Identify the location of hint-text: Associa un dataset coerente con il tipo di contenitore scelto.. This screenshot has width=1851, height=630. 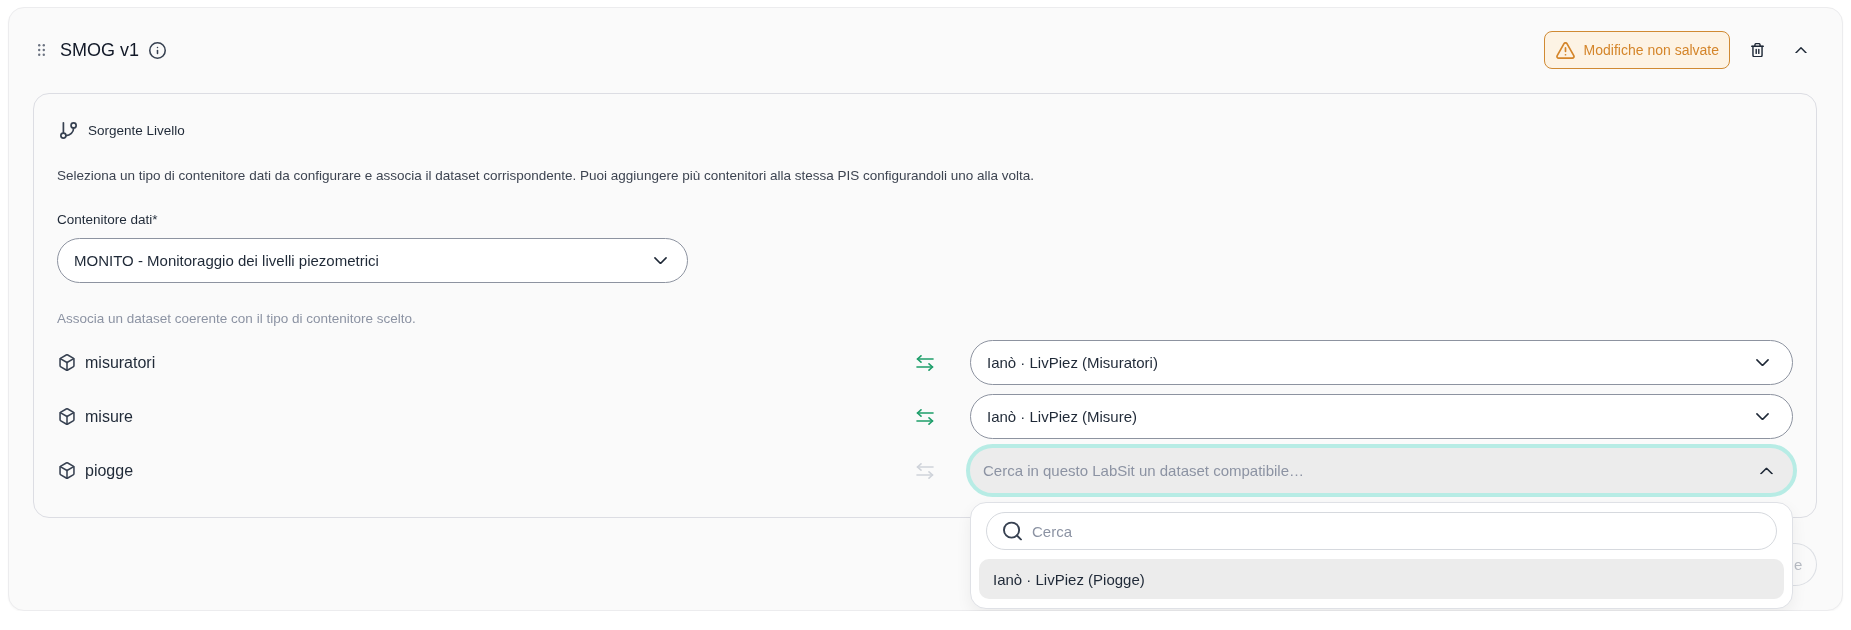
(237, 319).